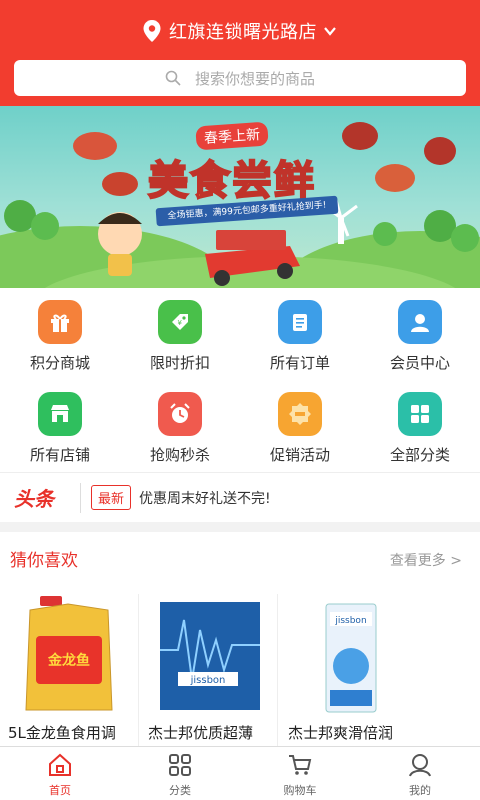 This screenshot has width=480, height=800. I want to click on grid-item-all-orders: 所有订单, so click(300, 334).